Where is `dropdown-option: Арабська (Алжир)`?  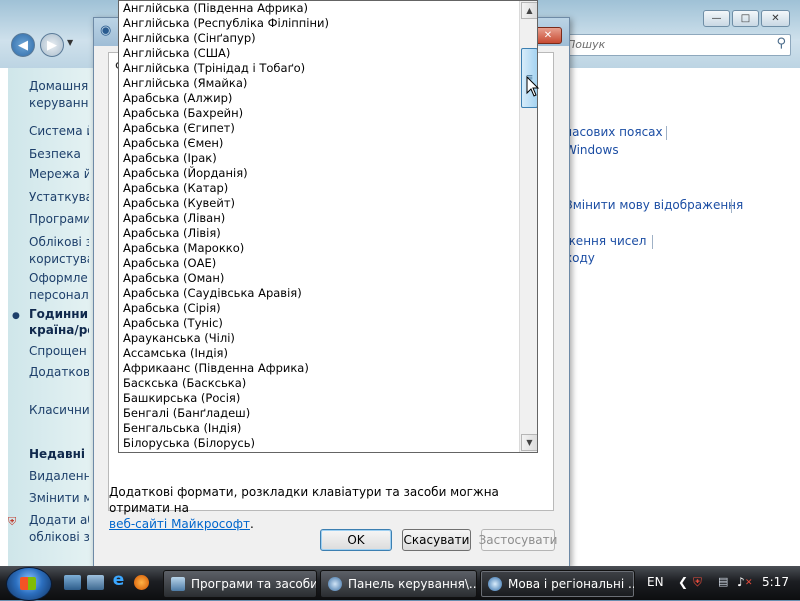
dropdown-option: Арабська (Алжир) is located at coordinates (319, 98).